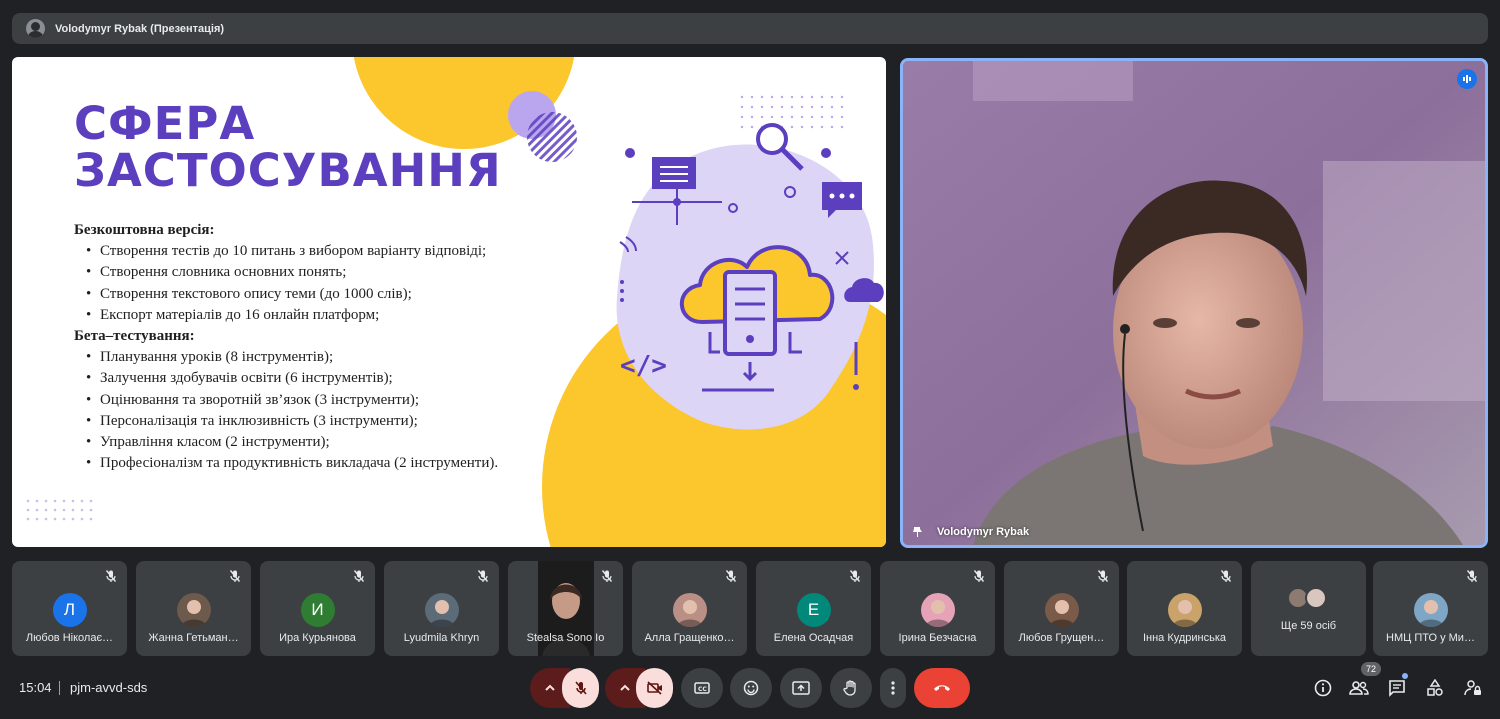 The height and width of the screenshot is (719, 1500). I want to click on slide-title-line2: ЗАСТОСУВАННЯ, so click(288, 170).